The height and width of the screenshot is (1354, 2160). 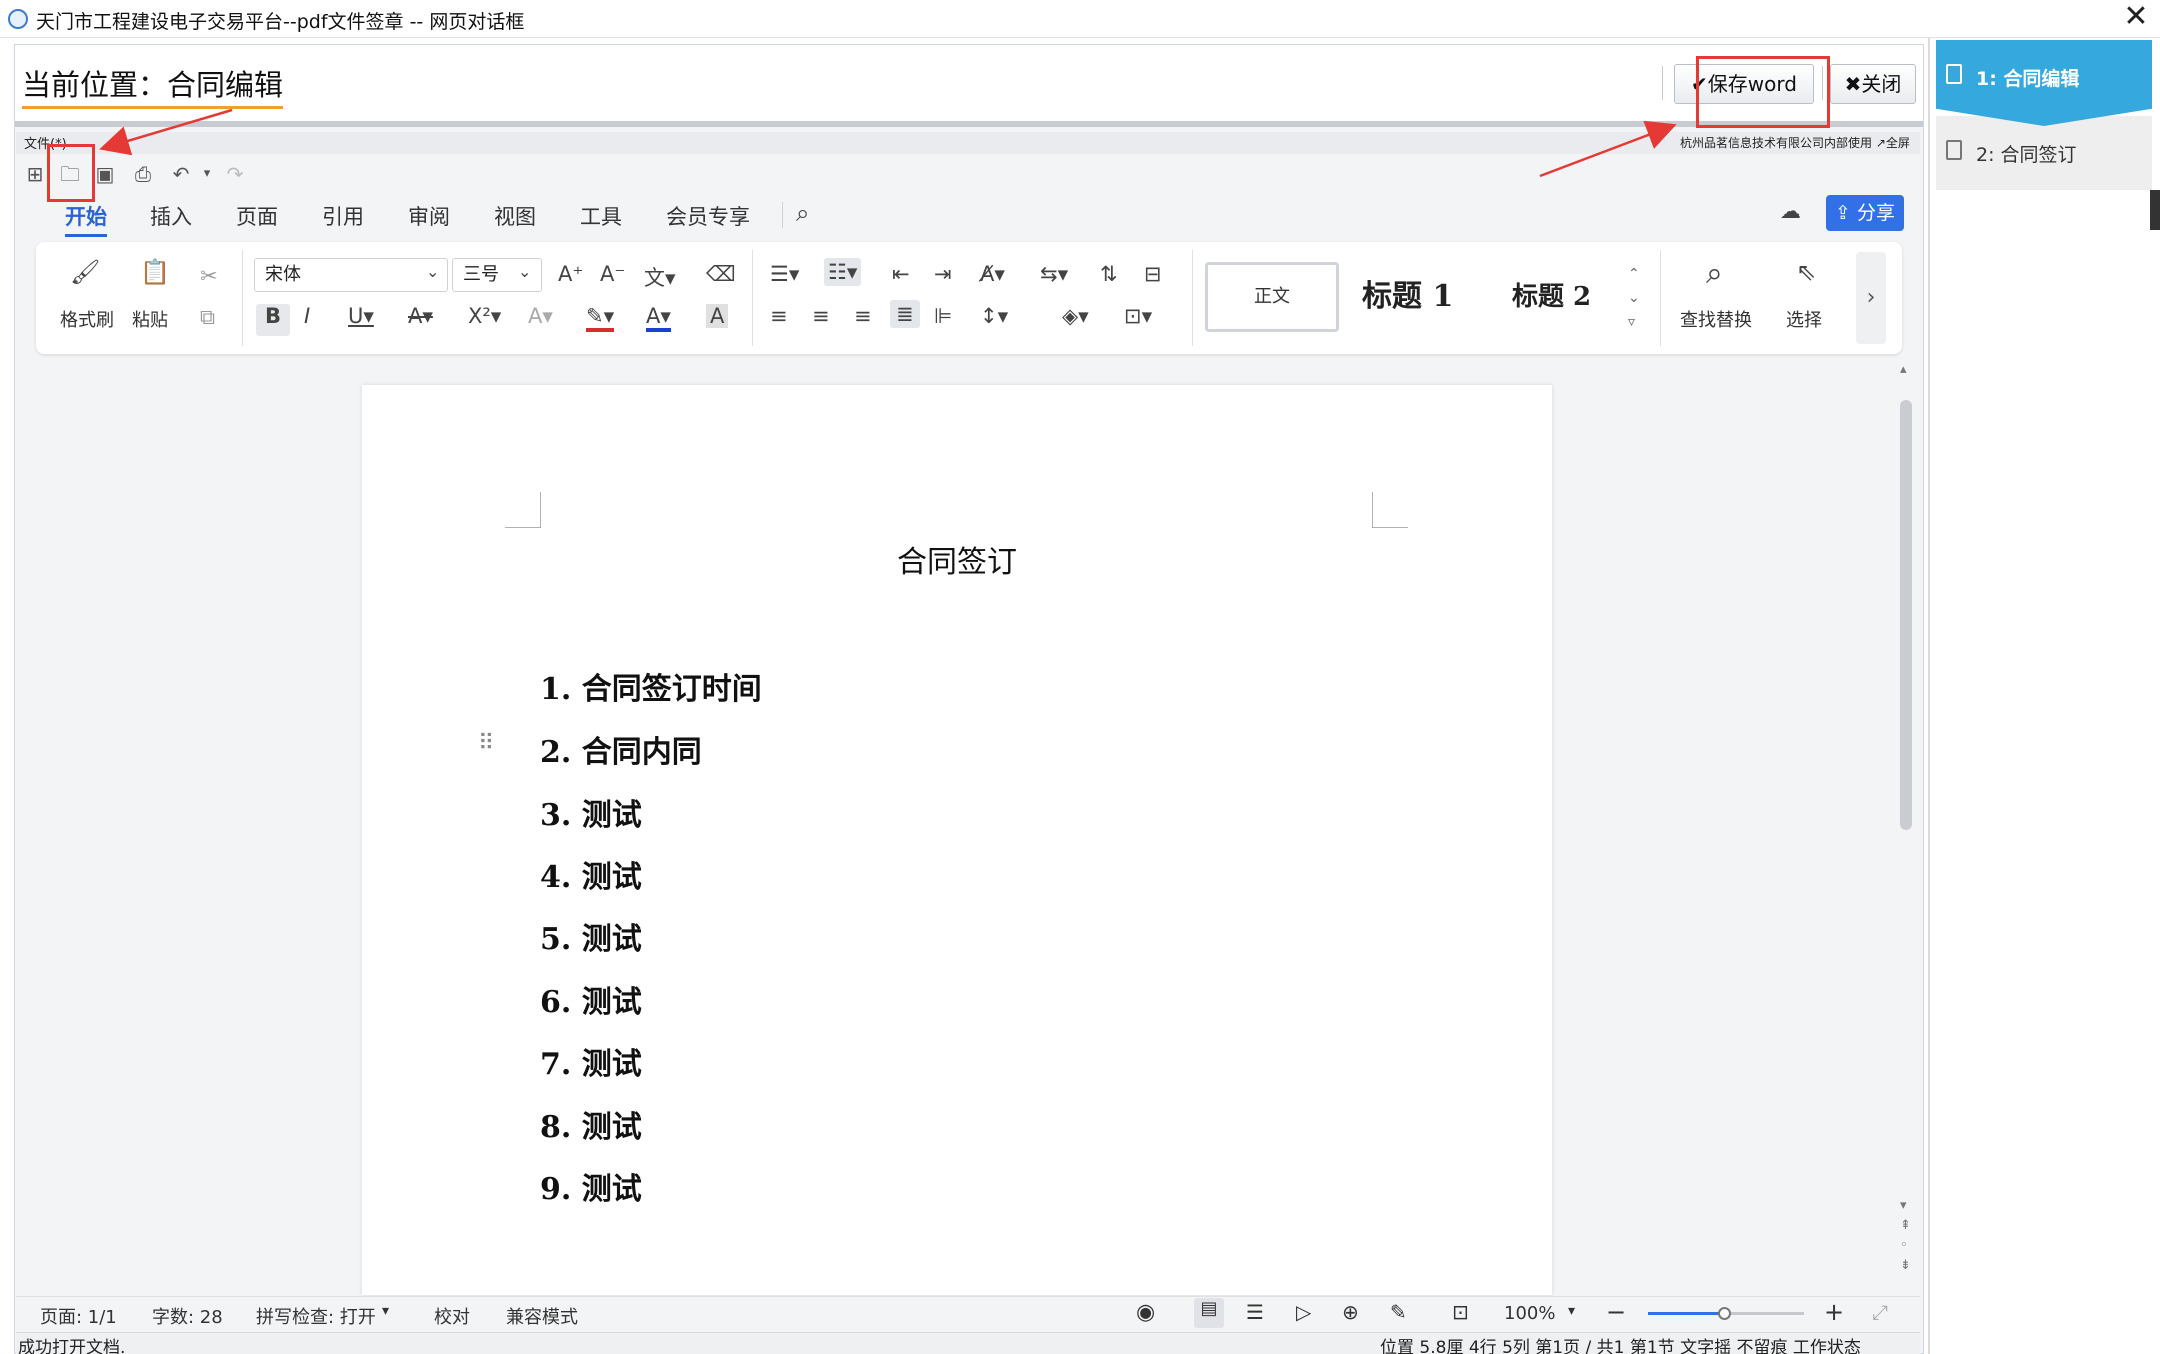 I want to click on tab-member: 会员专享, so click(x=708, y=216).